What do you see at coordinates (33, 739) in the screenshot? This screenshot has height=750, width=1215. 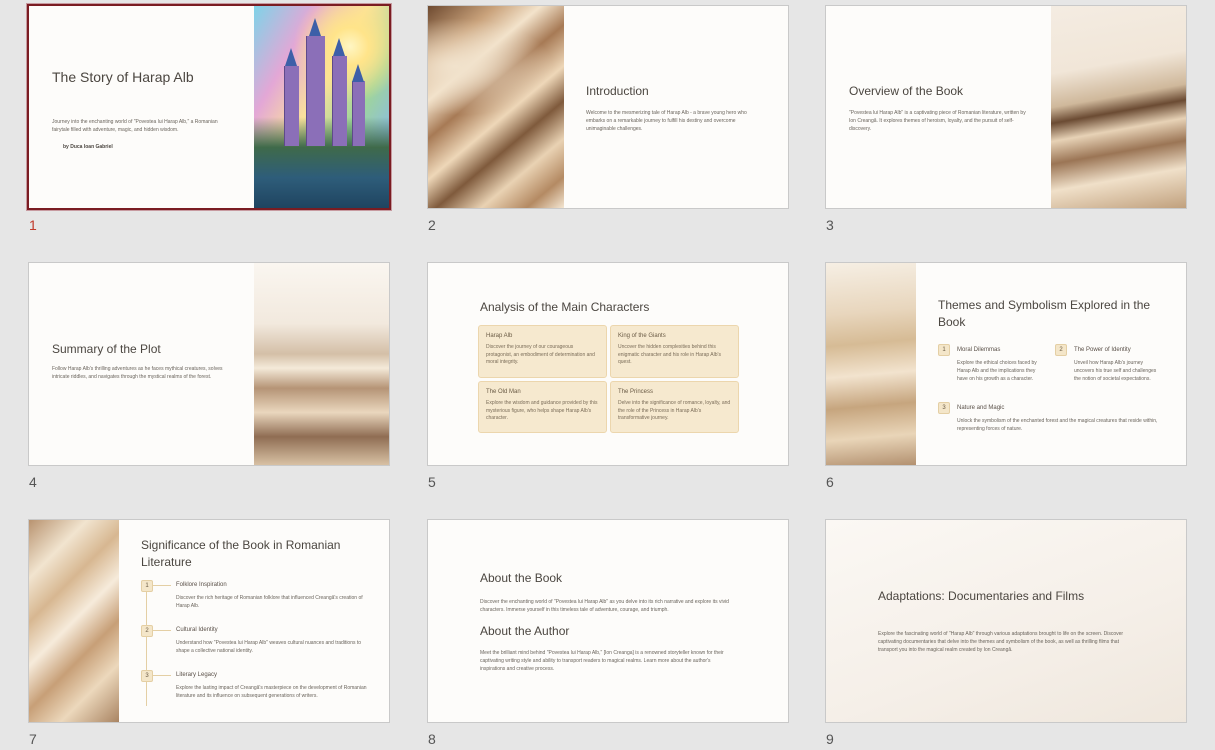 I see `slide-number-7: 7` at bounding box center [33, 739].